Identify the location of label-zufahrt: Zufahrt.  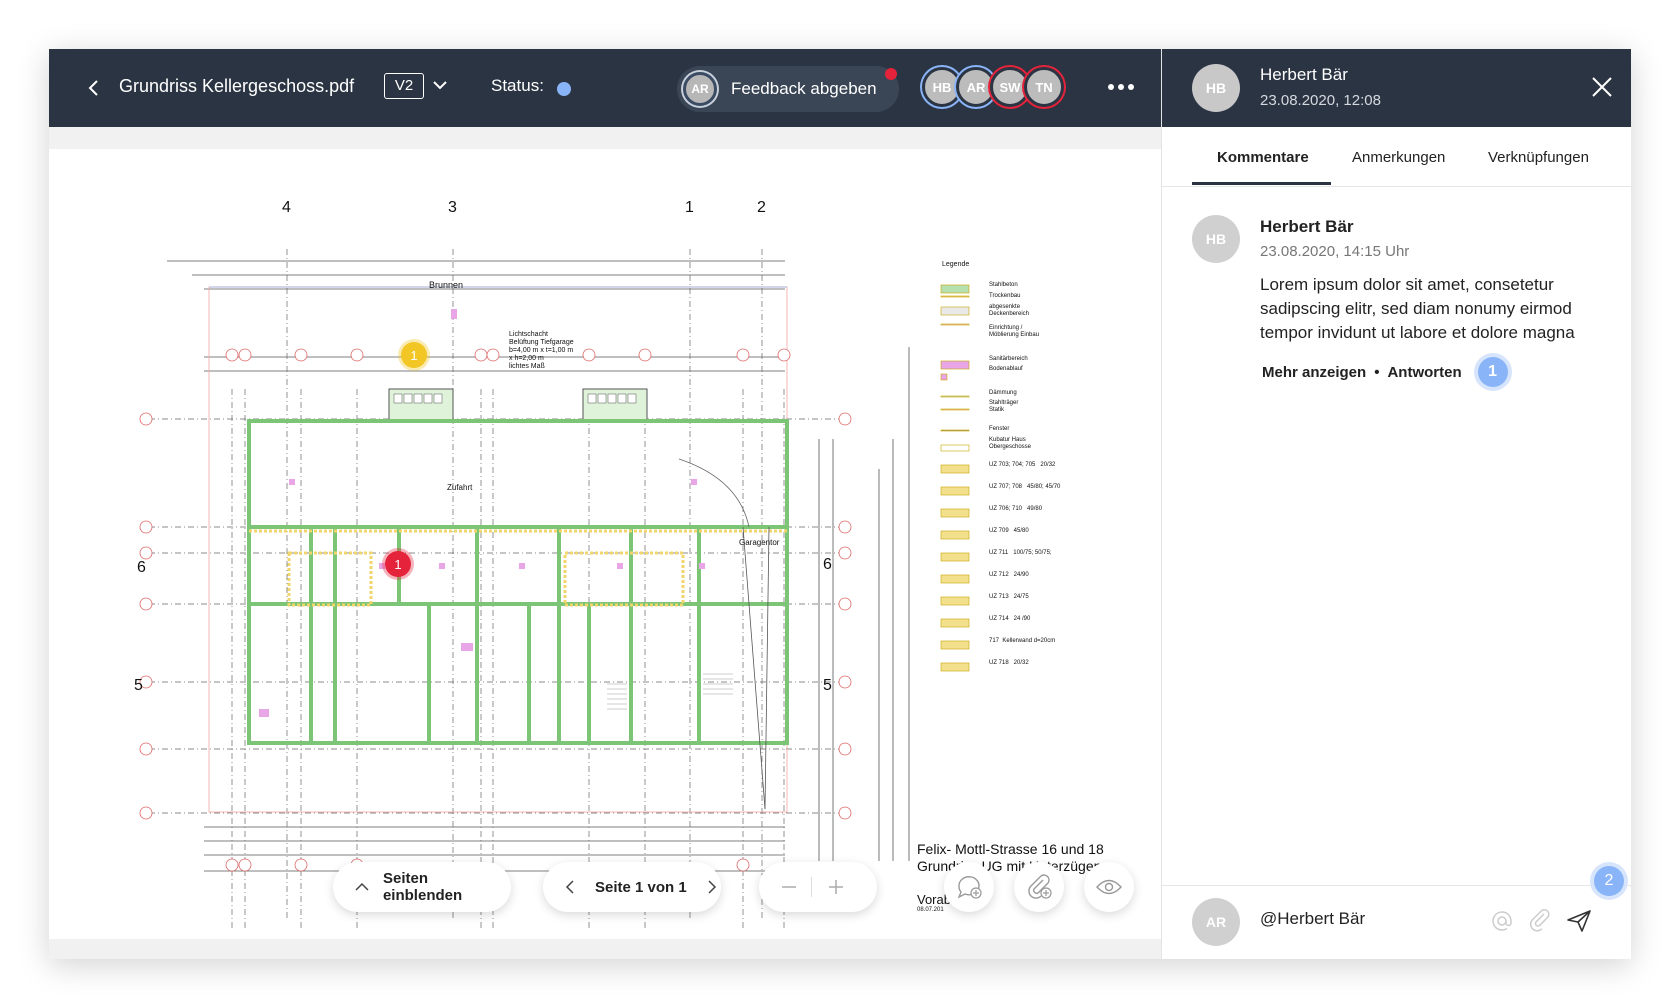
(460, 487).